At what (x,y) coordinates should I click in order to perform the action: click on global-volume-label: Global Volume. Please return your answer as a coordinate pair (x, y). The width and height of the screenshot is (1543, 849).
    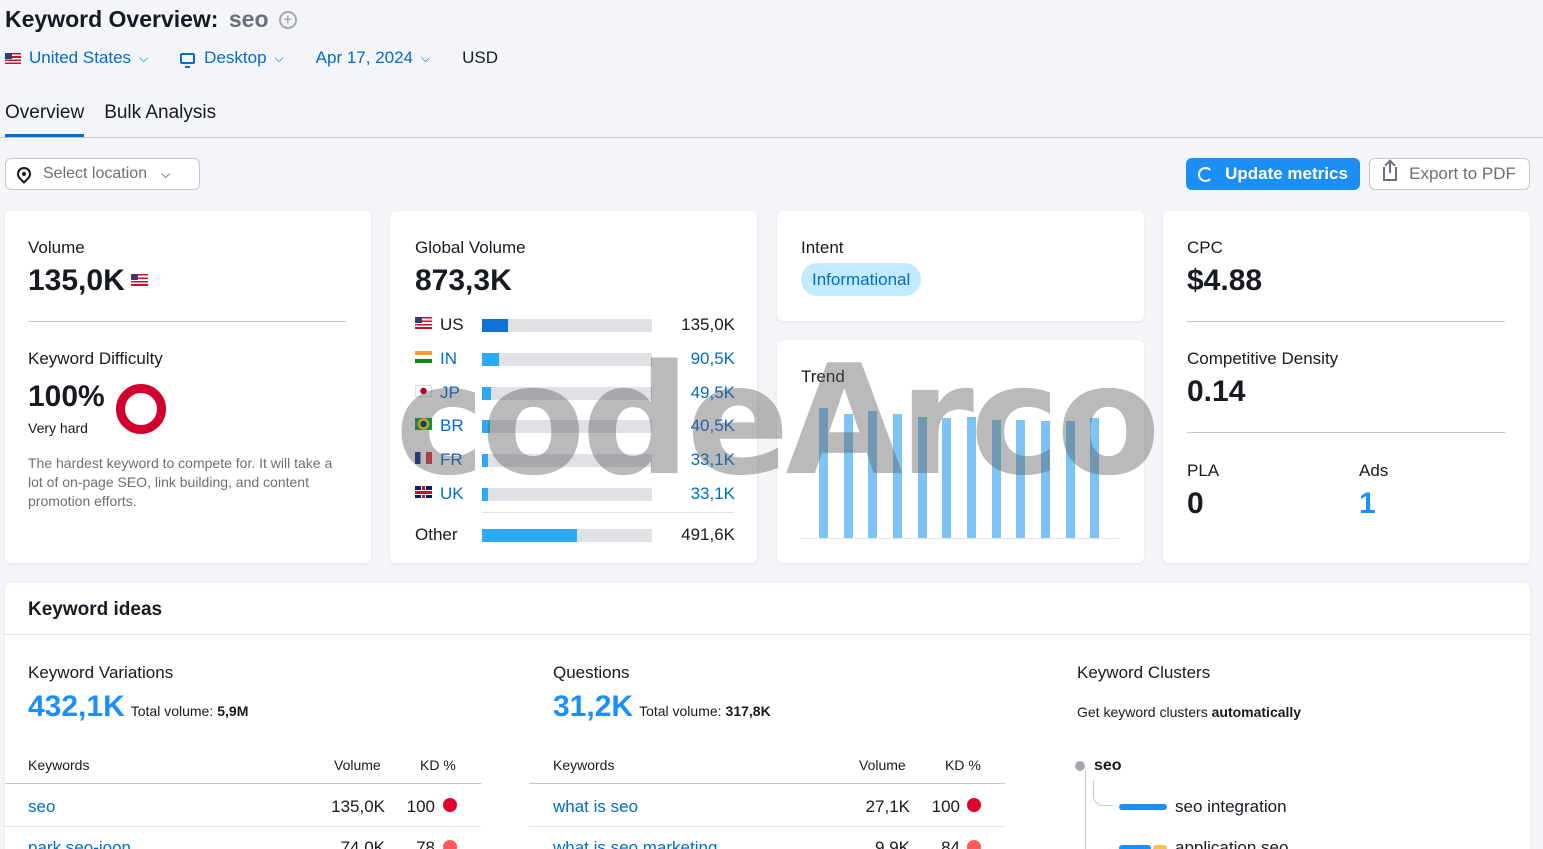
    Looking at the image, I should click on (470, 247).